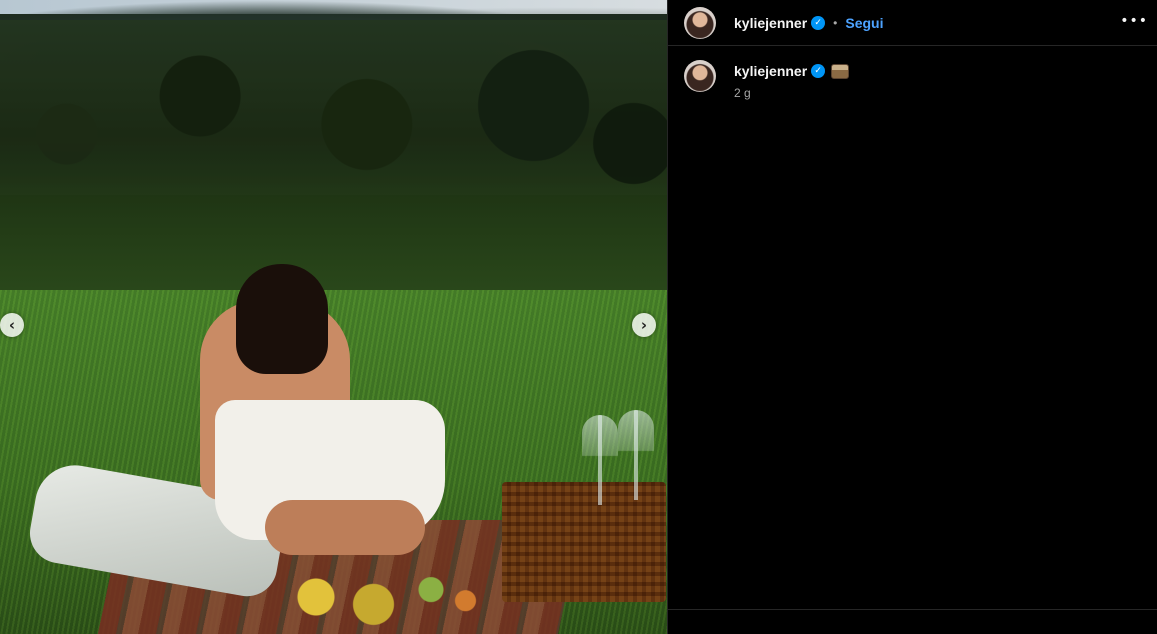 The image size is (1157, 634). What do you see at coordinates (840, 71) in the screenshot?
I see `picnic-basket-emoji-icon` at bounding box center [840, 71].